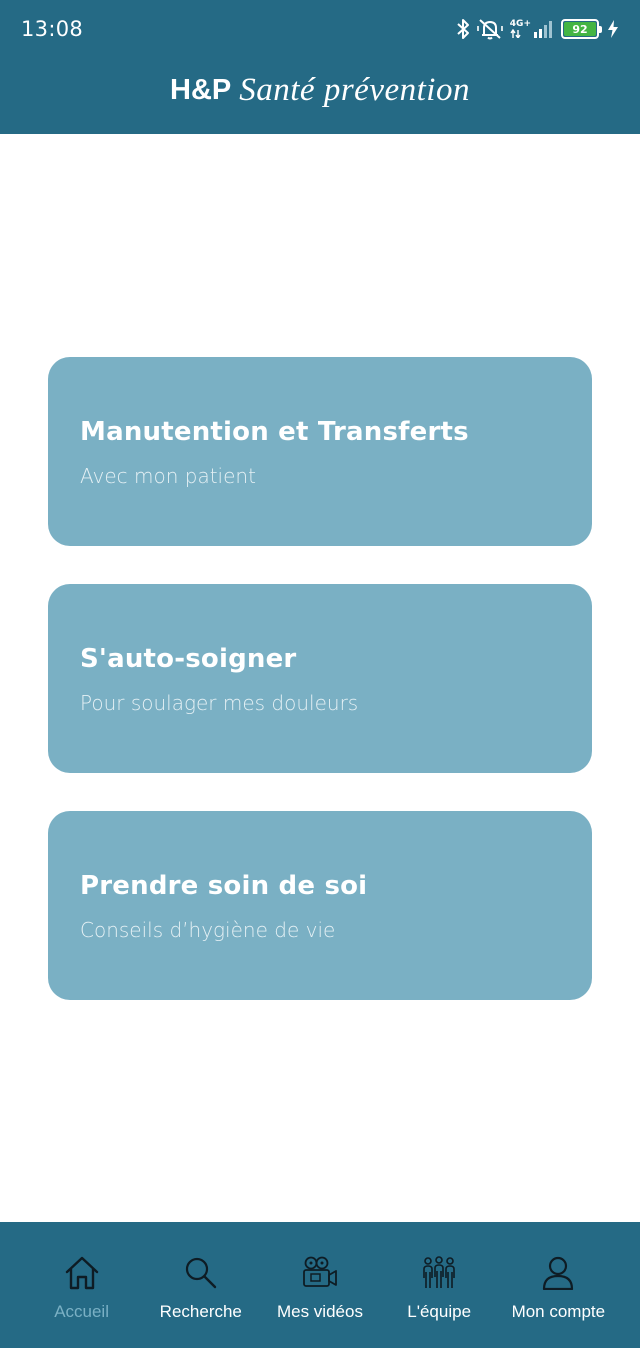 This screenshot has height=1348, width=640. Describe the element at coordinates (354, 90) in the screenshot. I see `app-tagline: Santé prévention` at that location.